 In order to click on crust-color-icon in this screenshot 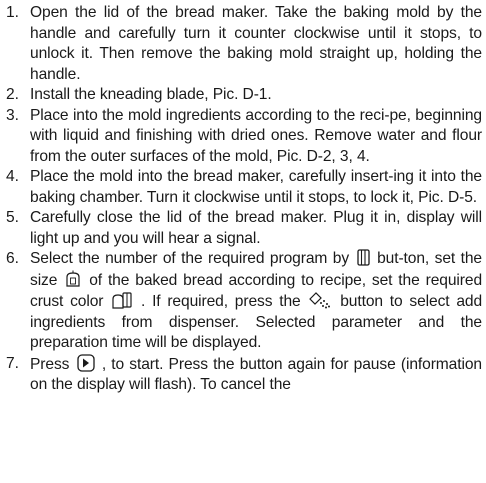, I will do `click(122, 300)`.